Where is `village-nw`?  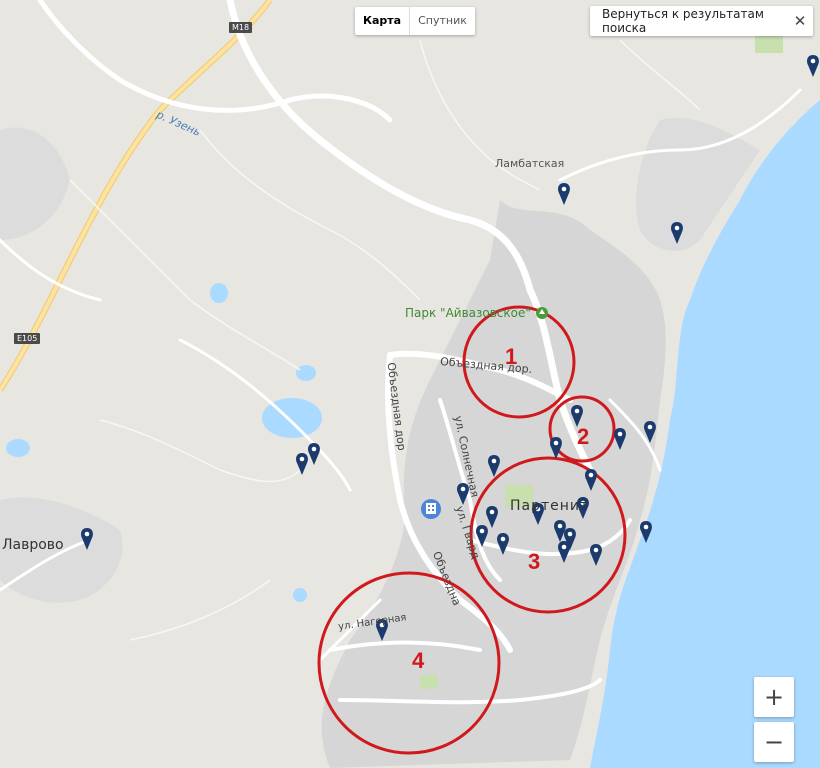
village-nw is located at coordinates (35, 183).